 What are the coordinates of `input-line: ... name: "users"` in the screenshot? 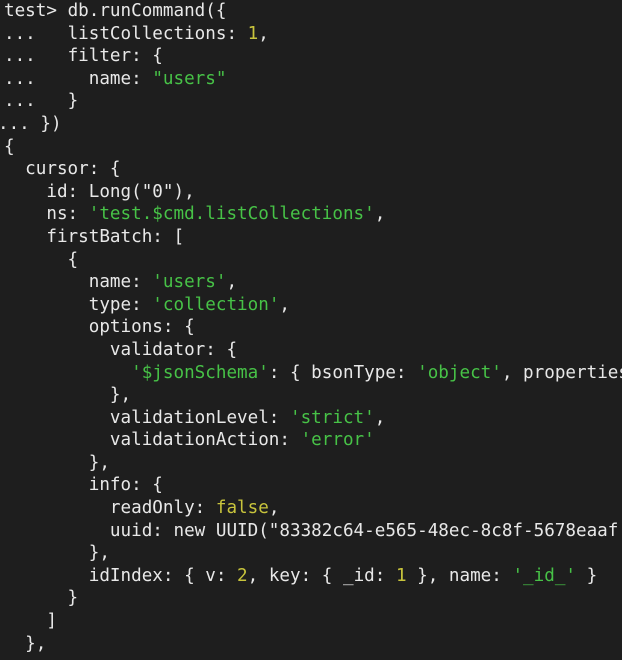 It's located at (313, 79).